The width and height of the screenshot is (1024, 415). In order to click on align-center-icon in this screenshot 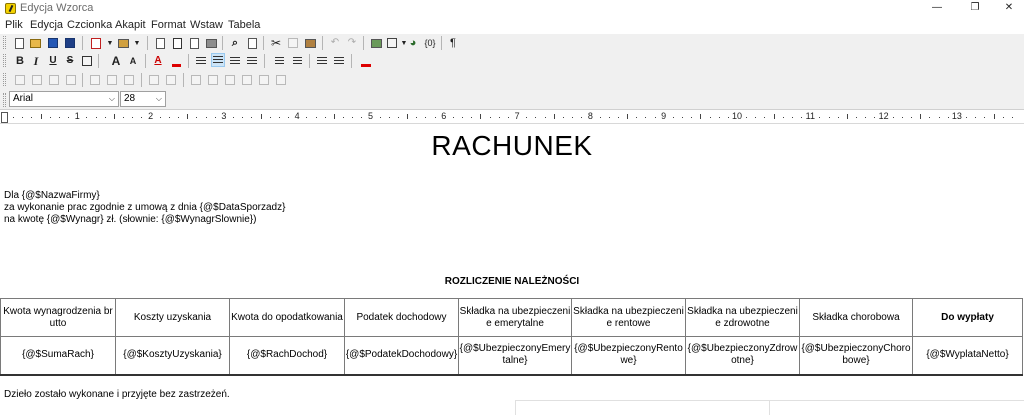, I will do `click(218, 60)`.